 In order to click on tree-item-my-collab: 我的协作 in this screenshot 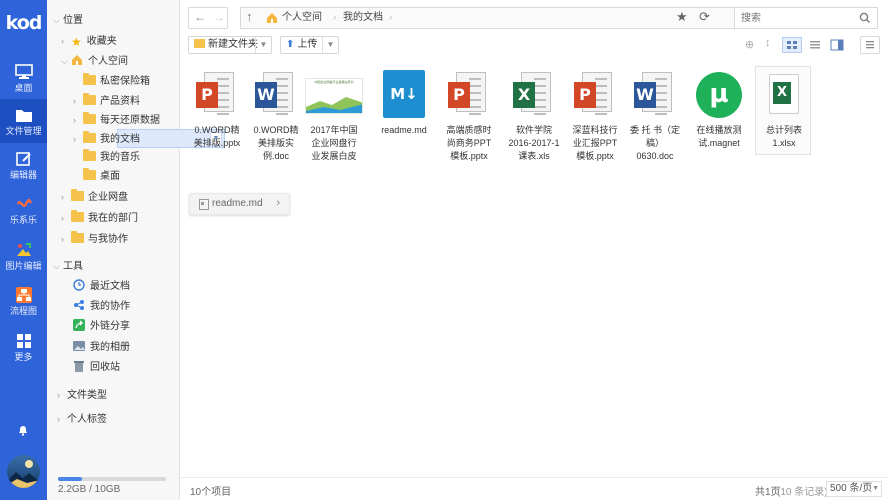, I will do `click(101, 307)`.